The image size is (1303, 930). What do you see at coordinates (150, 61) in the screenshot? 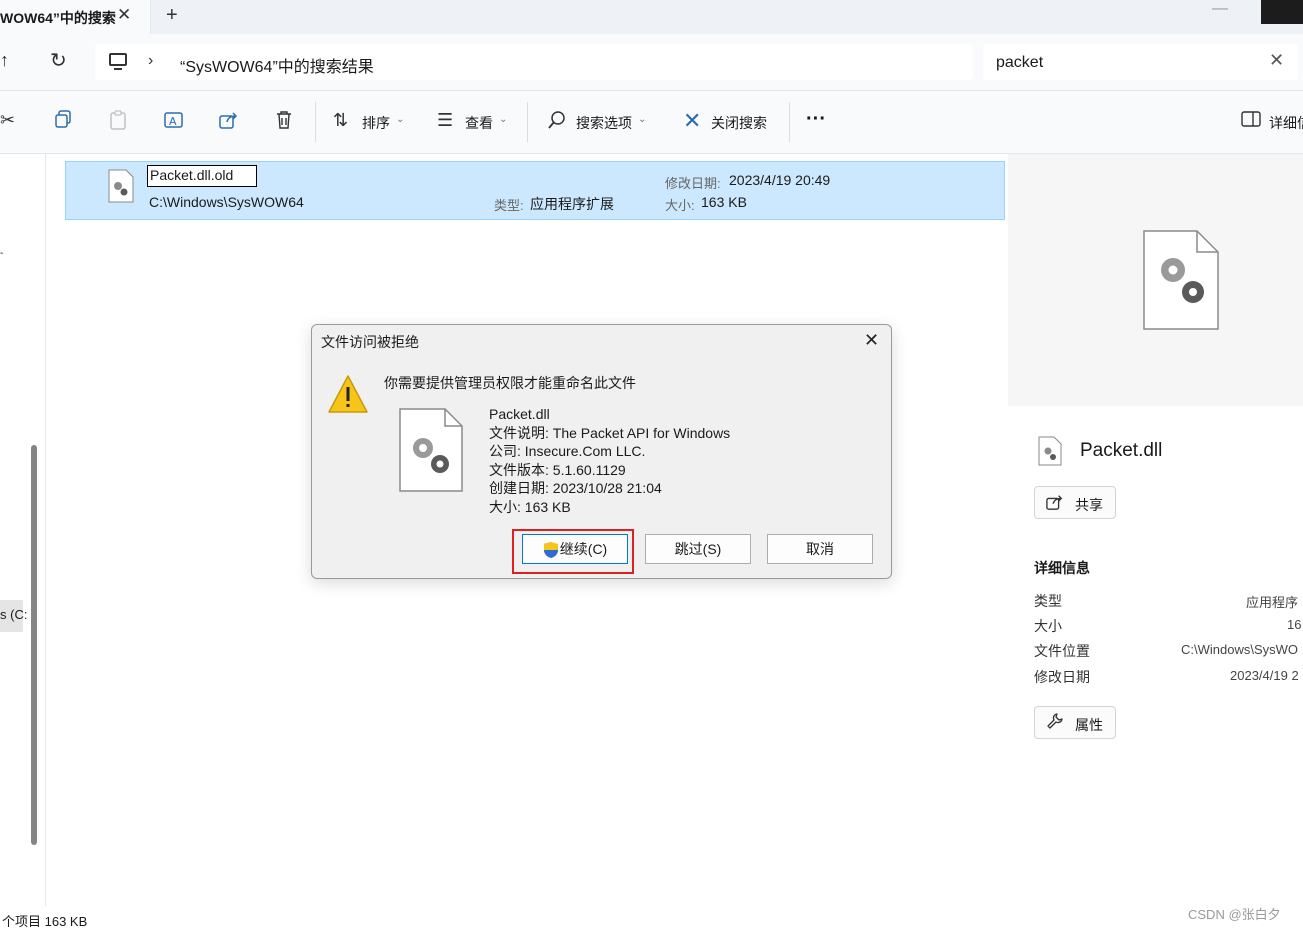
I see `chevron-right-icon: ›` at bounding box center [150, 61].